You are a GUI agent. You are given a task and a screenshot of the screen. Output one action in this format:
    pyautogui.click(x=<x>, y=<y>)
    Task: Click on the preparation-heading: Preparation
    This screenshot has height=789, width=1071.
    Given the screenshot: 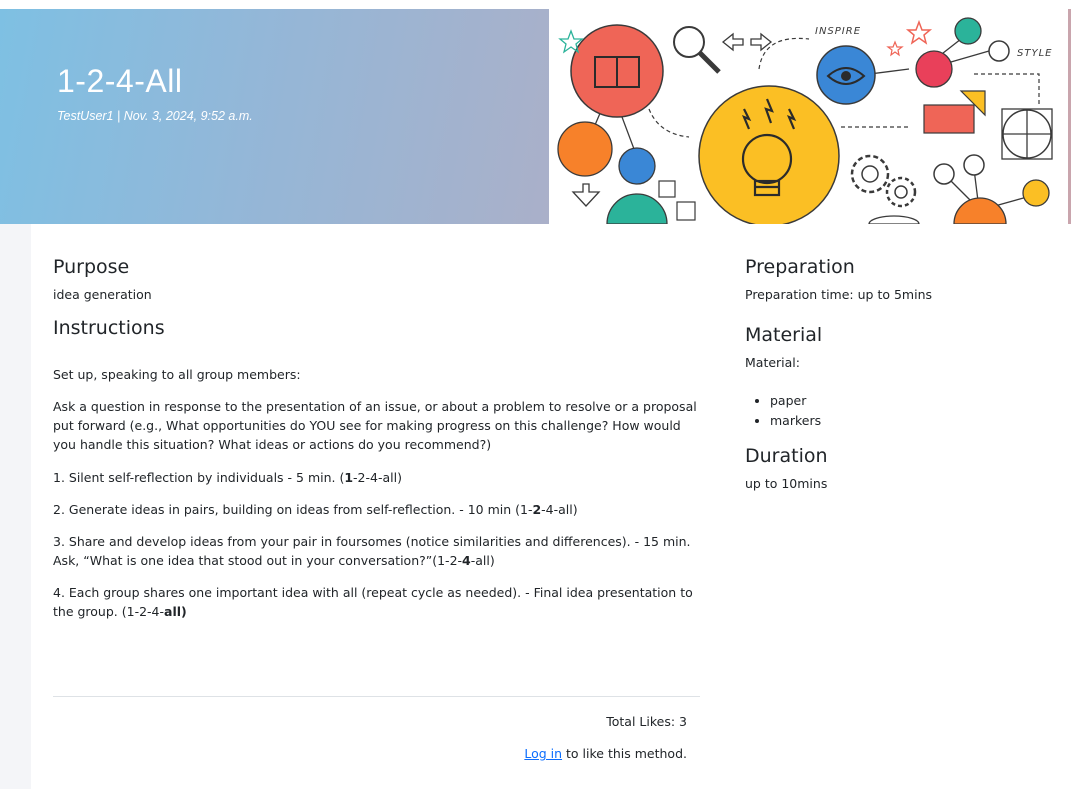 What is the action you would take?
    pyautogui.click(x=800, y=267)
    